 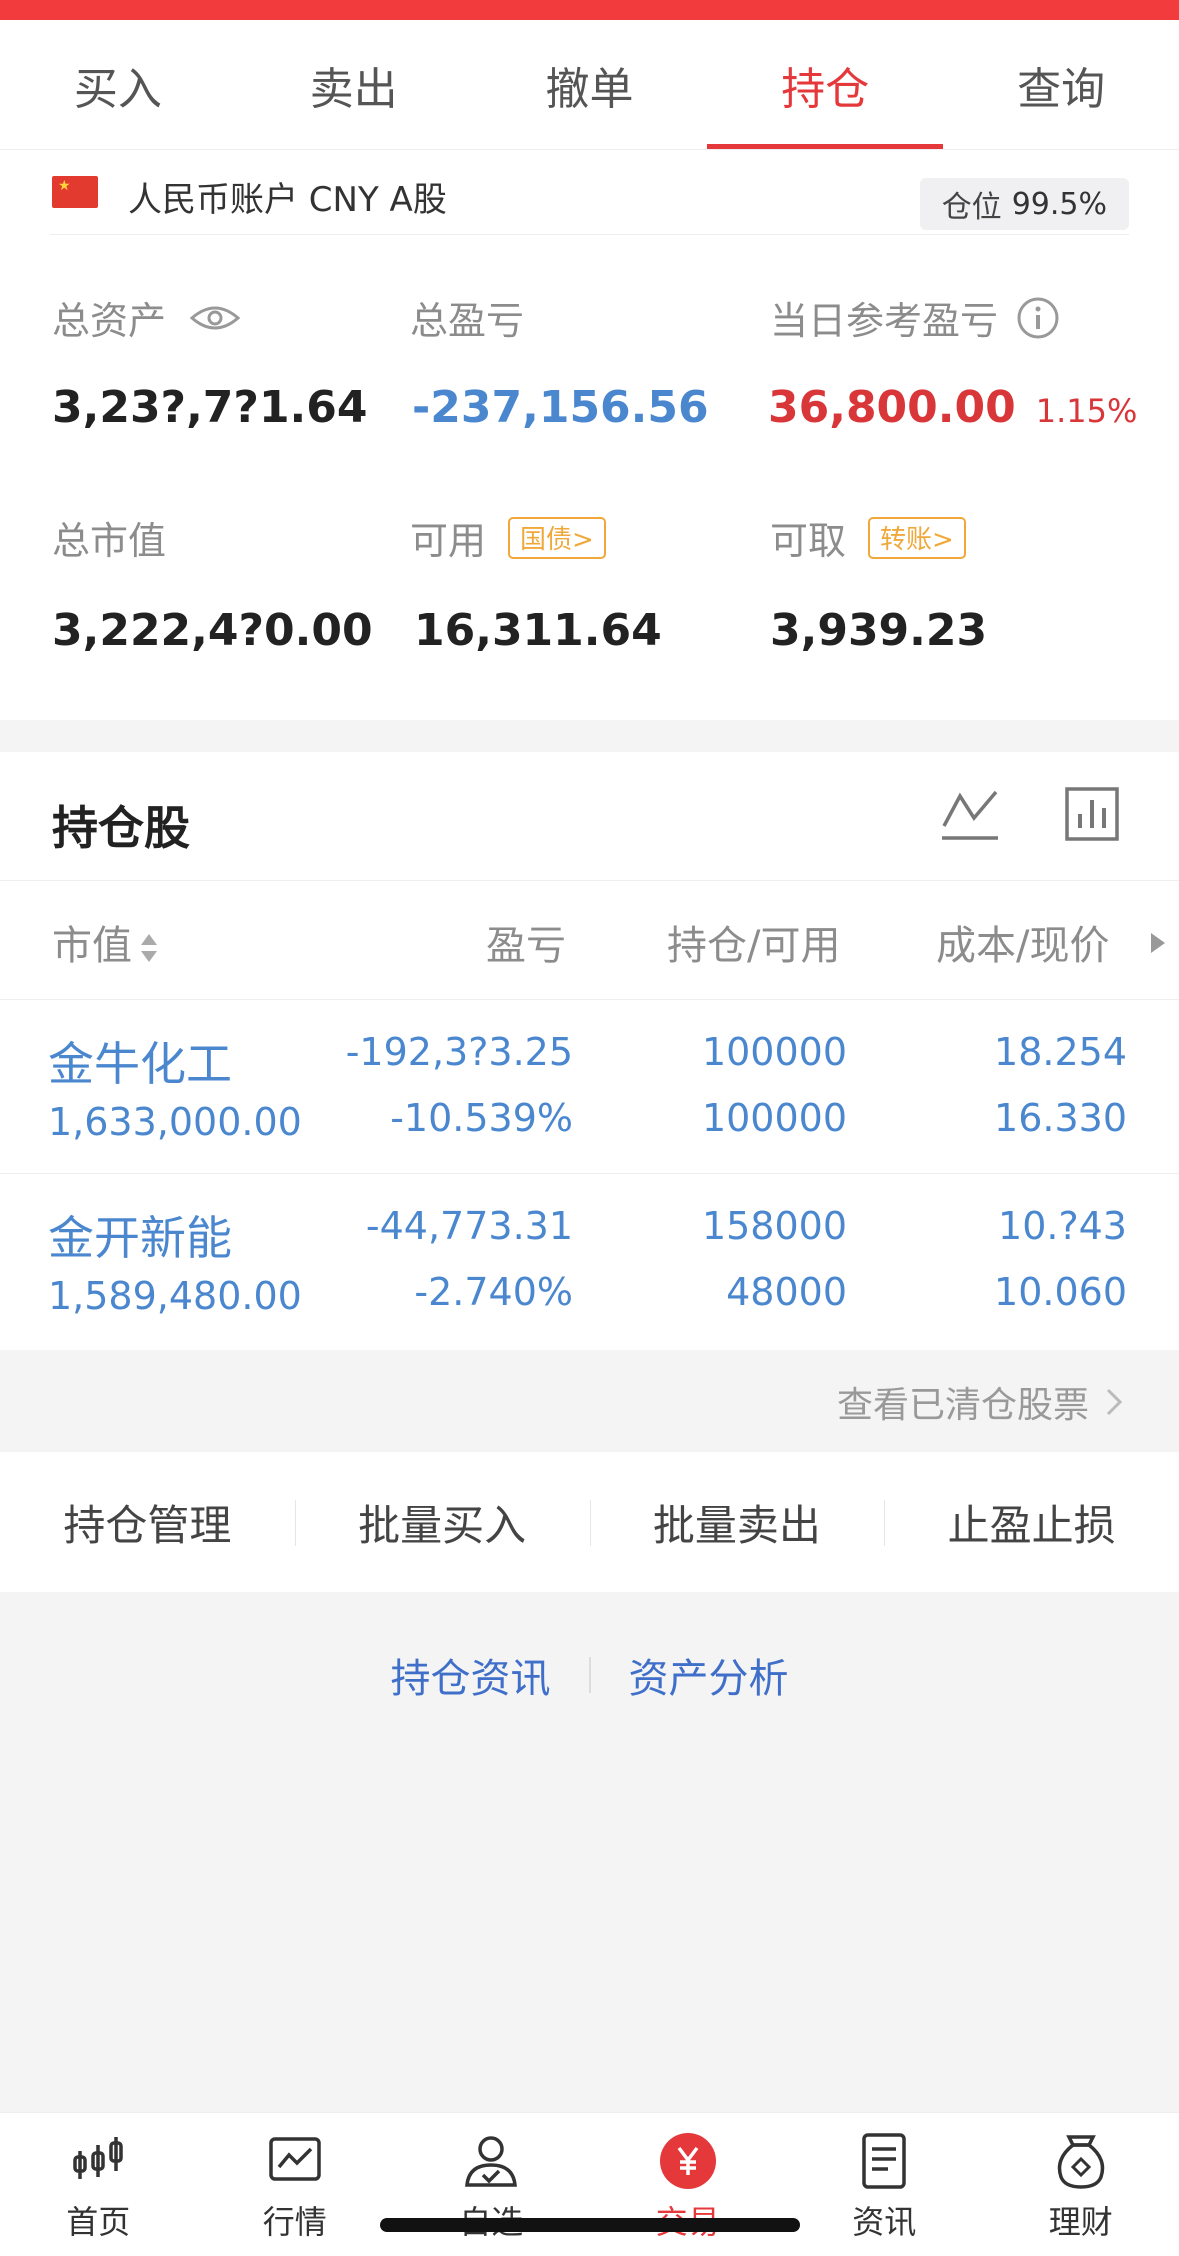 I want to click on holdings-title: 持仓股, so click(x=121, y=828).